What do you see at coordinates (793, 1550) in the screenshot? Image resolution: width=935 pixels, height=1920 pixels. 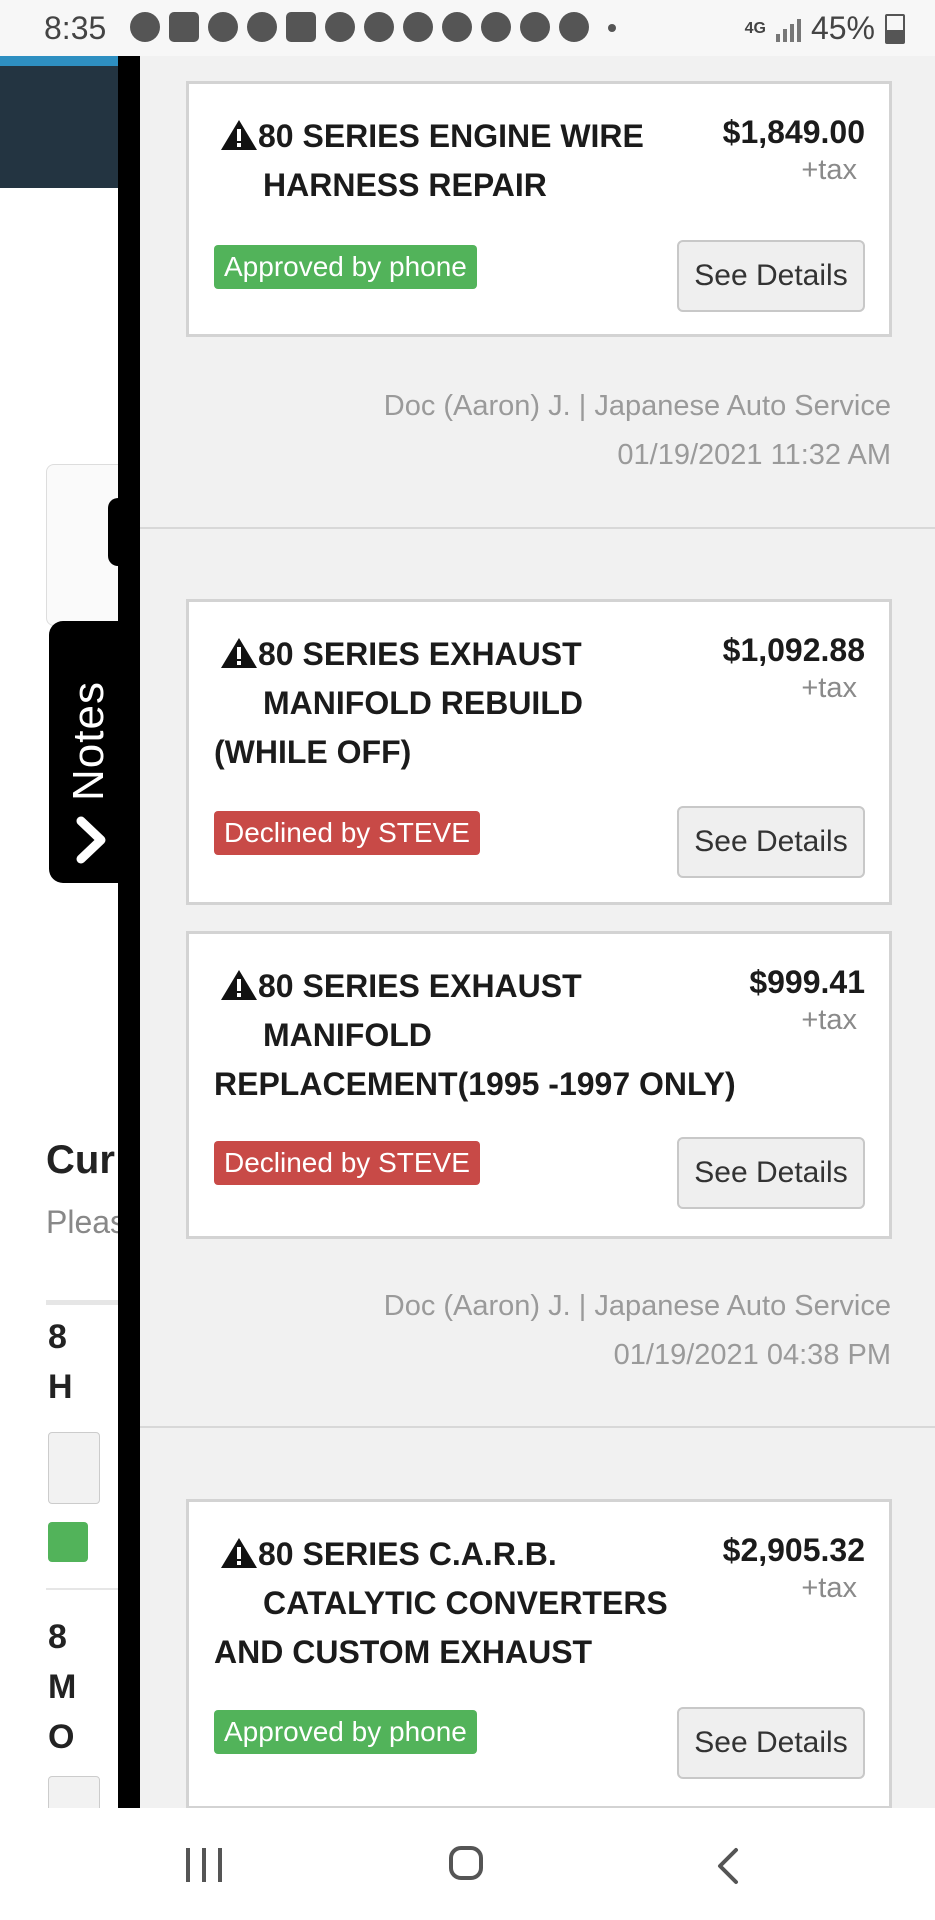 I see `service-price: $2,905.32` at bounding box center [793, 1550].